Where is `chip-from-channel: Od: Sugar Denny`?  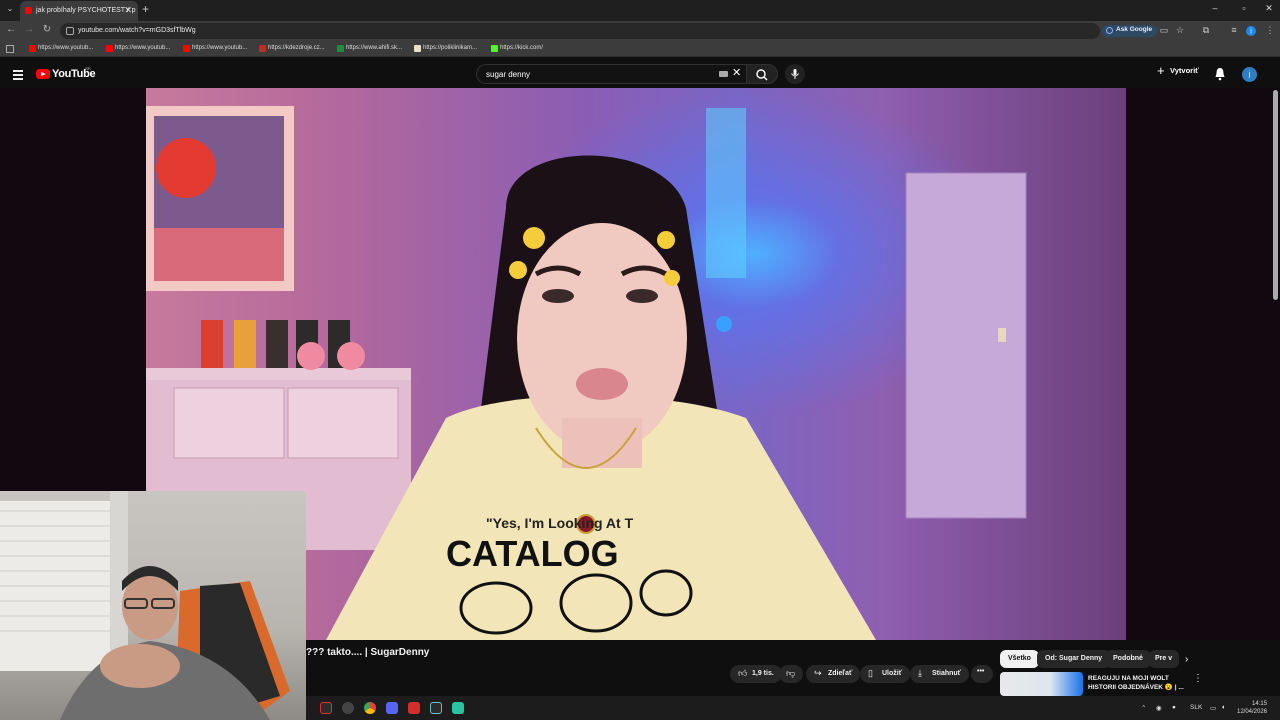 chip-from-channel: Od: Sugar Denny is located at coordinates (1074, 659).